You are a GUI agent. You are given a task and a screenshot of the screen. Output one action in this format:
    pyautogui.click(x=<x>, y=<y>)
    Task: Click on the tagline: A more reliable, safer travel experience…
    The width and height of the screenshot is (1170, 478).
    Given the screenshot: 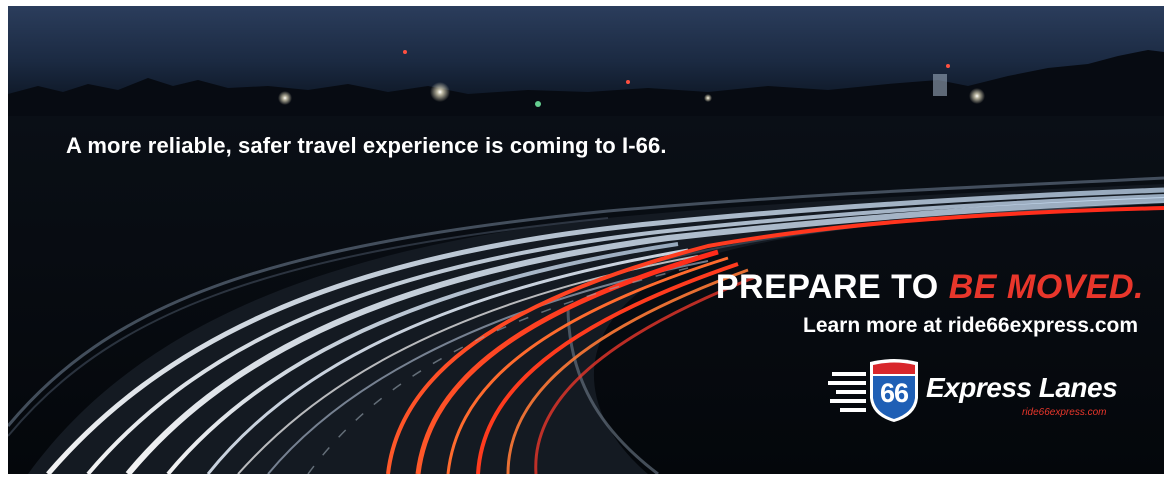 What is the action you would take?
    pyautogui.click(x=366, y=145)
    